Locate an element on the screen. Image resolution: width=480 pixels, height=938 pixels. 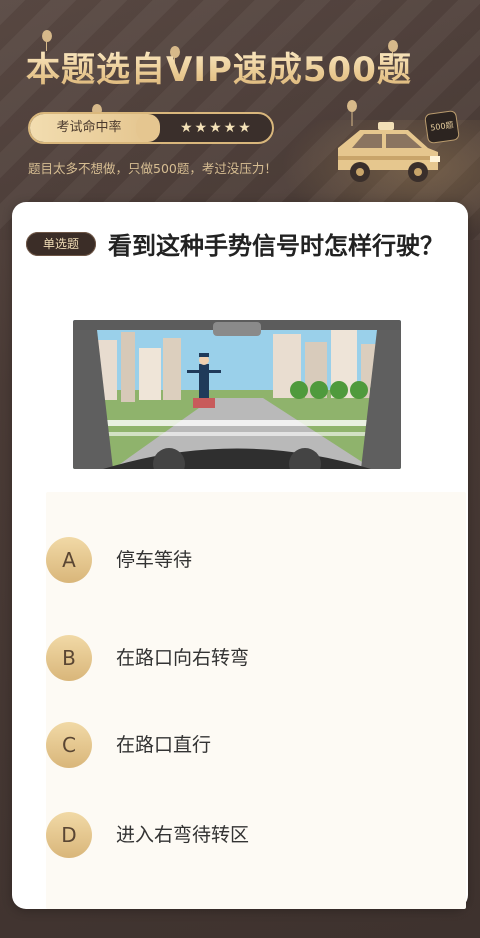
option-letter: B is located at coordinates (69, 658).